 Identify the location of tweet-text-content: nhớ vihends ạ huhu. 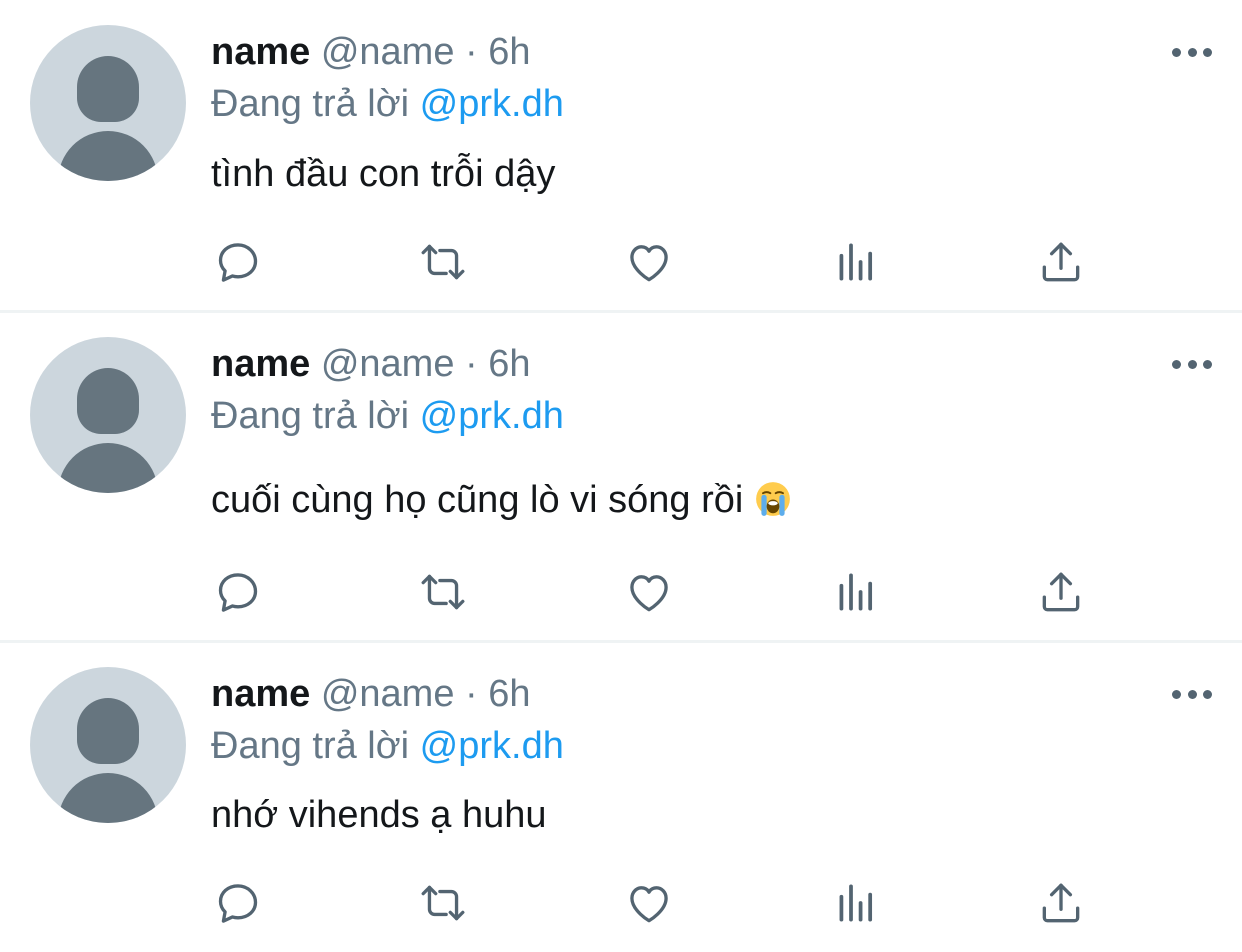
(379, 815).